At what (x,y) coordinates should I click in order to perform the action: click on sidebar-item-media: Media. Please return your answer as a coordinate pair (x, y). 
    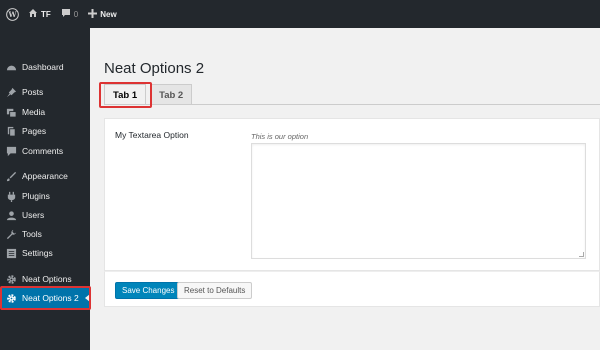
    Looking at the image, I should click on (45, 112).